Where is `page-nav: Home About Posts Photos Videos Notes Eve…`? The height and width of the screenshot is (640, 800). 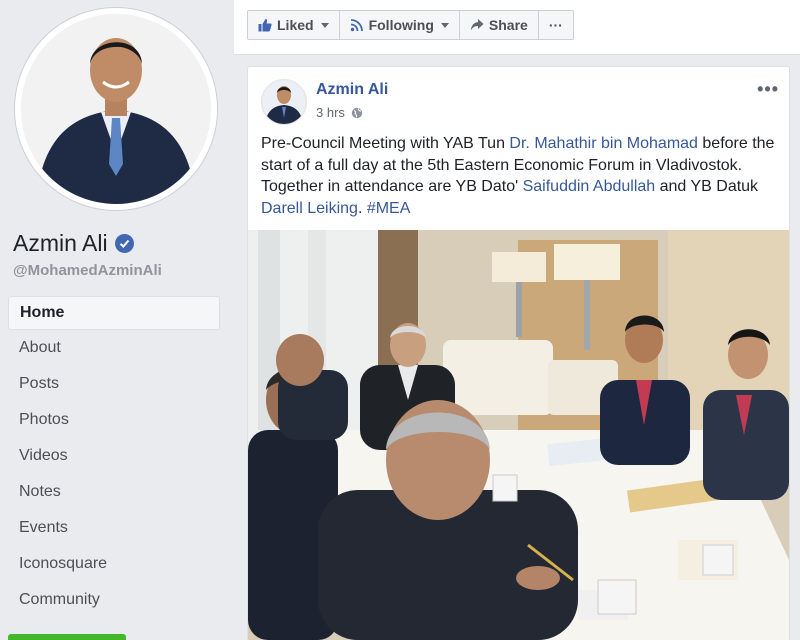
page-nav: Home About Posts Photos Videos Notes Eve… is located at coordinates (114, 458).